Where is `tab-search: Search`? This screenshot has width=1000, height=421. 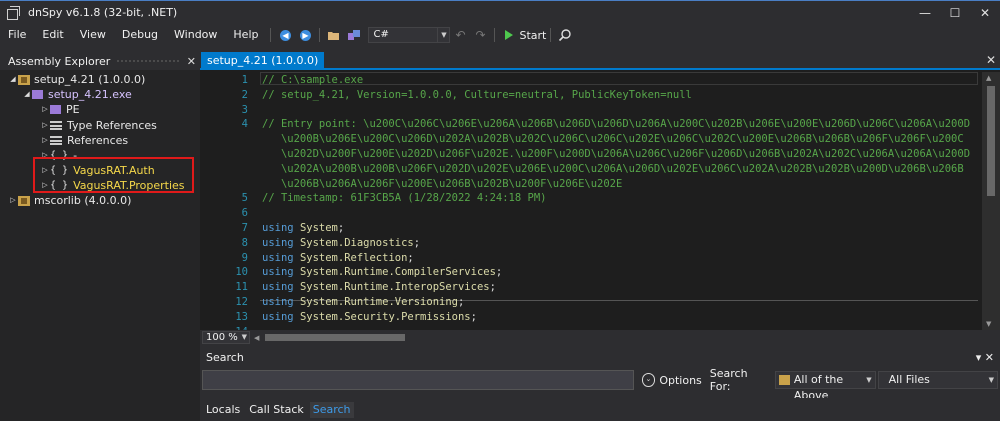
tab-search: Search is located at coordinates (331, 409).